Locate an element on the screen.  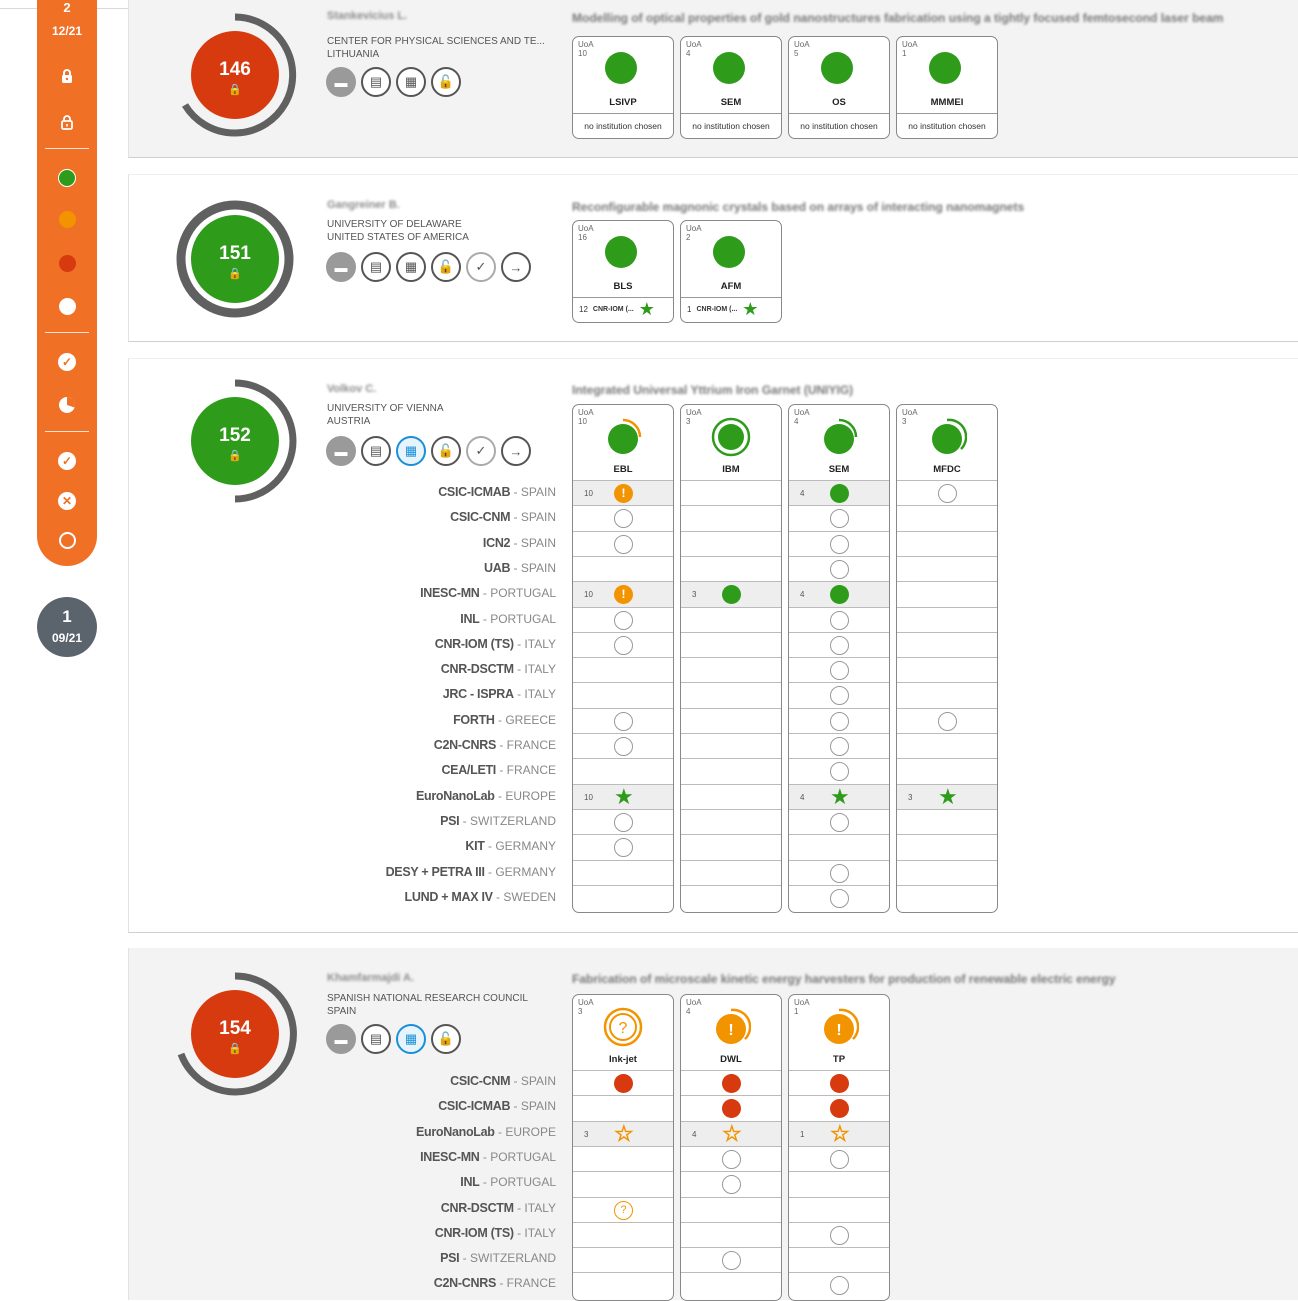
technique-box: UoA 5 OS no institution chosen is located at coordinates (839, 87).